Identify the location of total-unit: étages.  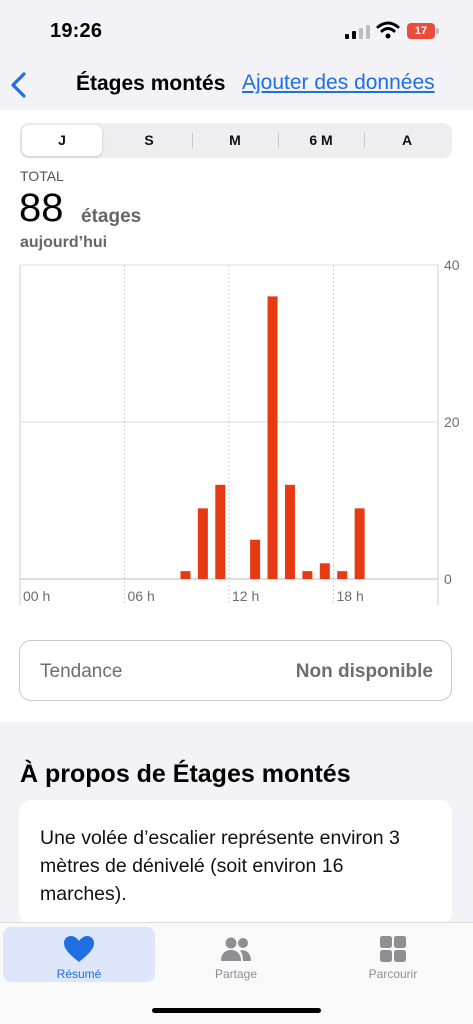
(111, 216).